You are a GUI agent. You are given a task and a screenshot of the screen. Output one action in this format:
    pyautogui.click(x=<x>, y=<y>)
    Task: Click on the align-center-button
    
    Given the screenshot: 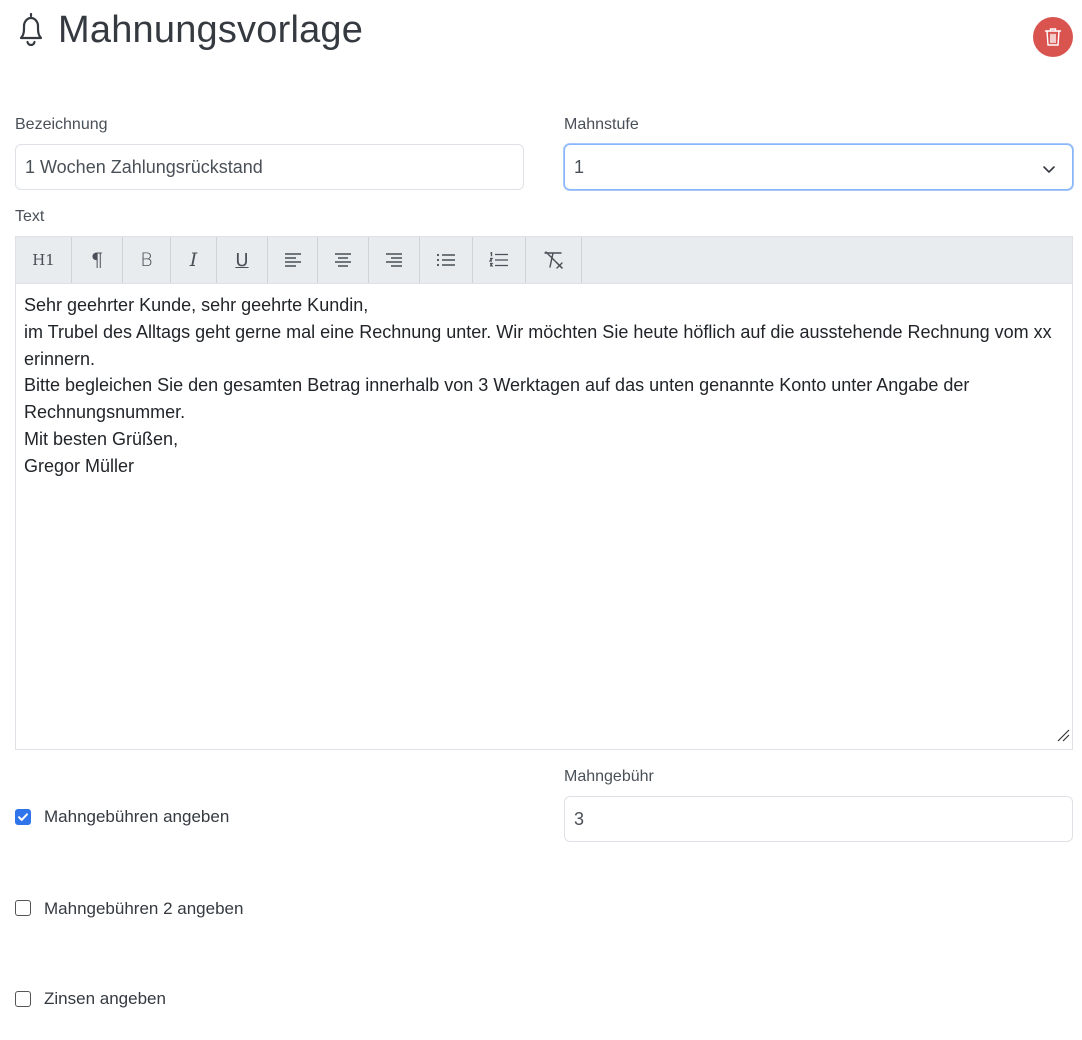 What is the action you would take?
    pyautogui.click(x=343, y=260)
    